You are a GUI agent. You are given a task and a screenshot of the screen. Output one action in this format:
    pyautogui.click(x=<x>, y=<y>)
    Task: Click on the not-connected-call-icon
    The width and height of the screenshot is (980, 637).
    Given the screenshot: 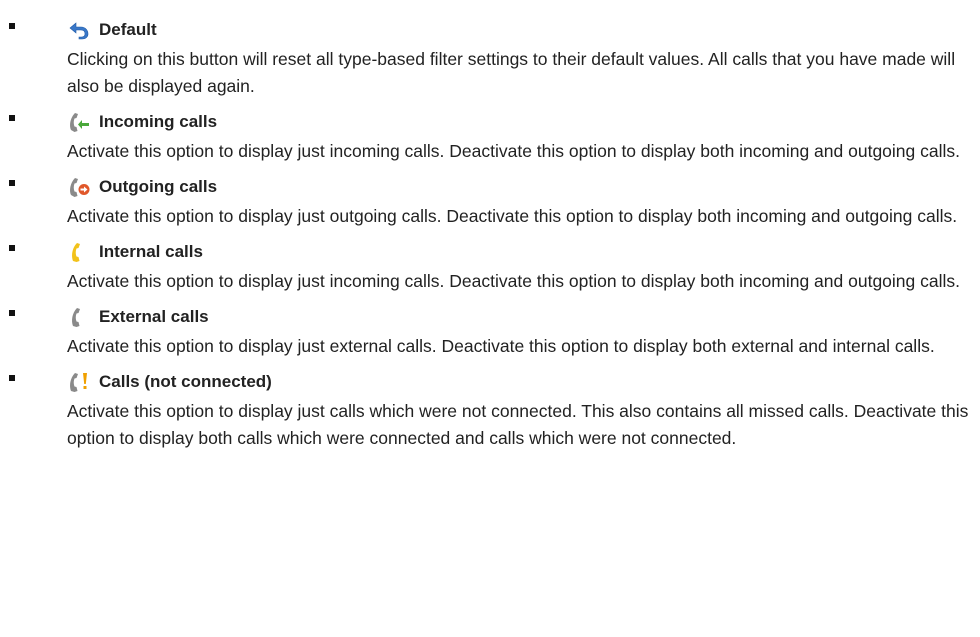 What is the action you would take?
    pyautogui.click(x=79, y=382)
    